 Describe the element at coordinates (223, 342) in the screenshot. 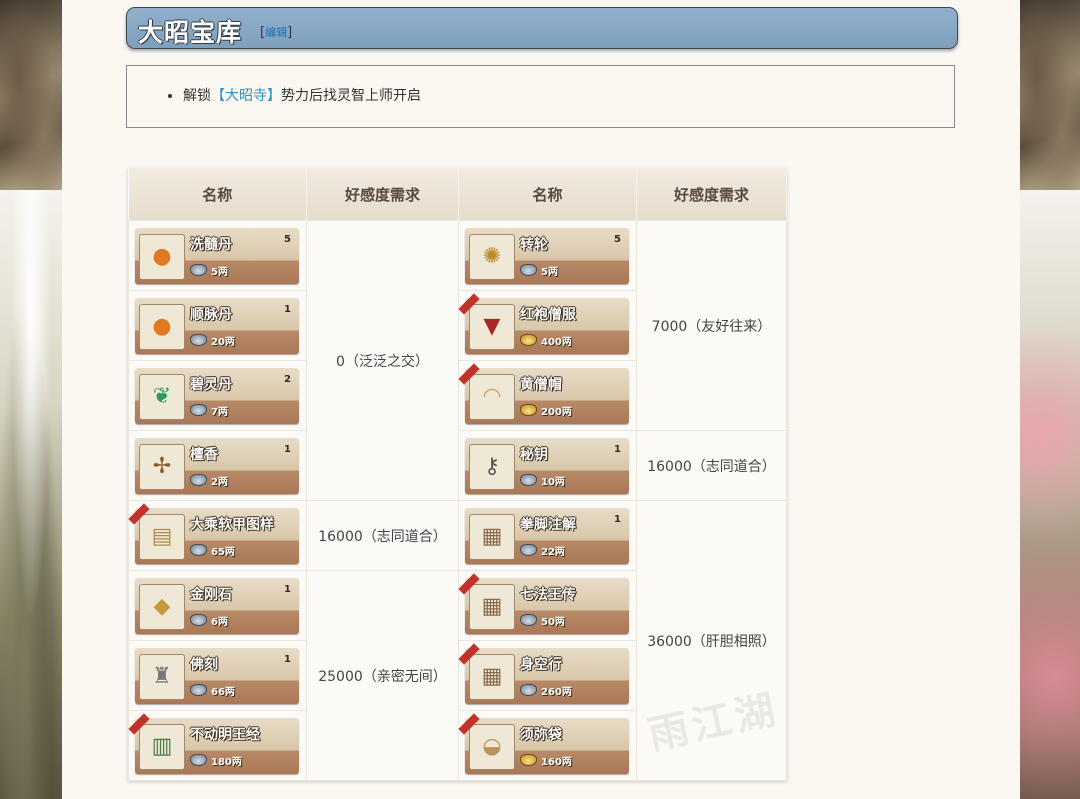

I see `item-price-value: 20两` at that location.